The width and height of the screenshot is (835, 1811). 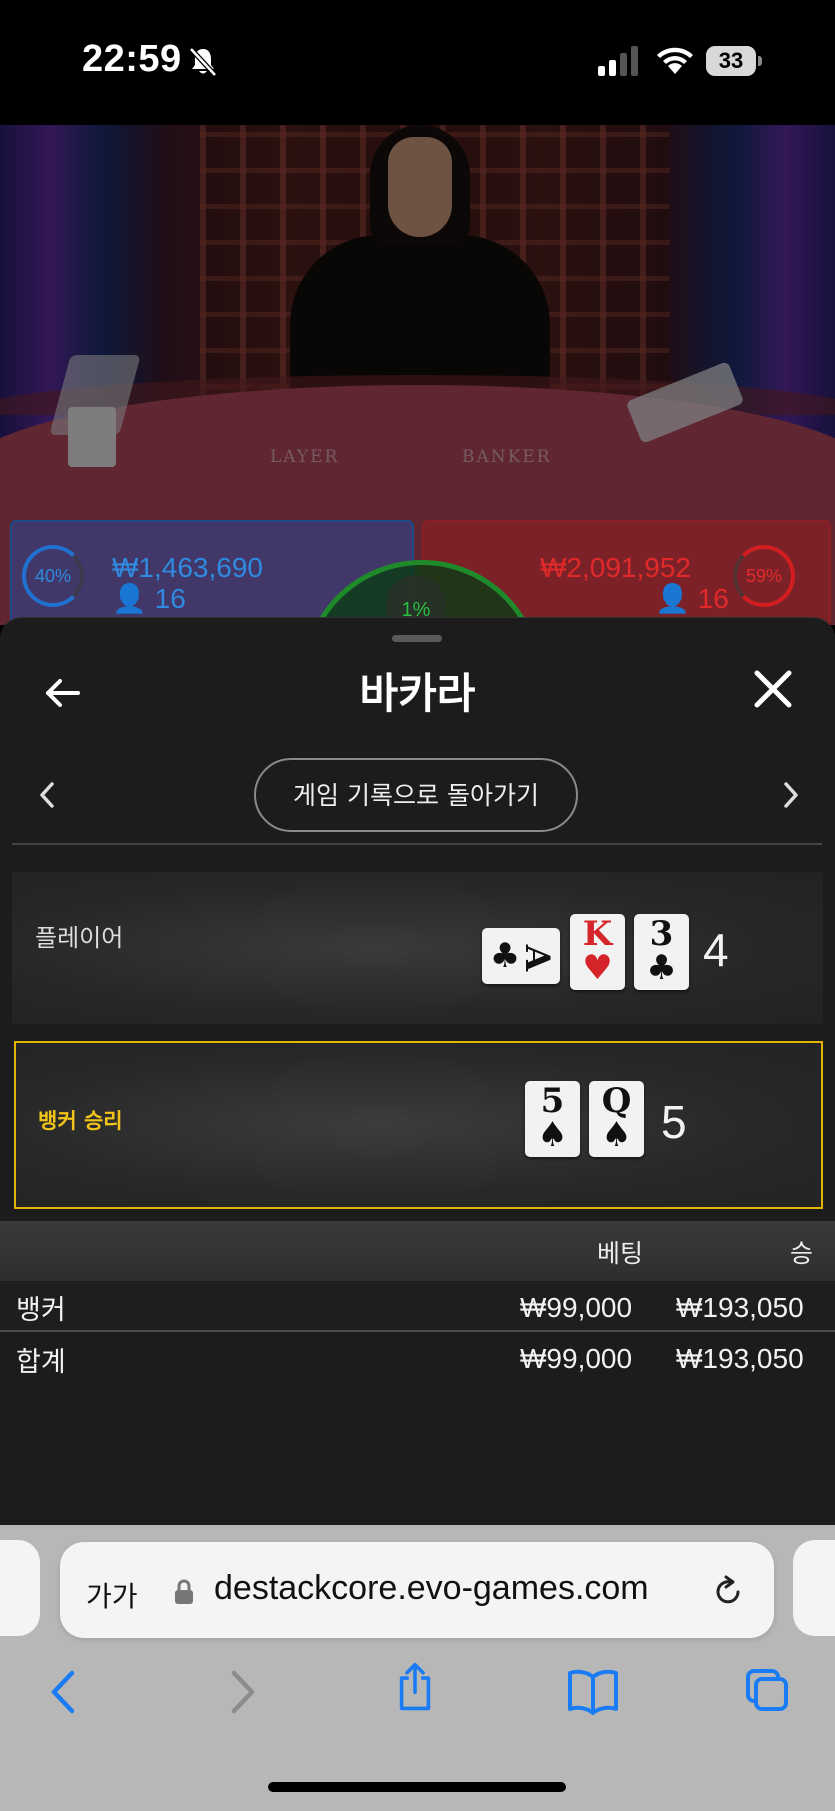 What do you see at coordinates (620, 1253) in the screenshot?
I see `column-header-bet: 베팅` at bounding box center [620, 1253].